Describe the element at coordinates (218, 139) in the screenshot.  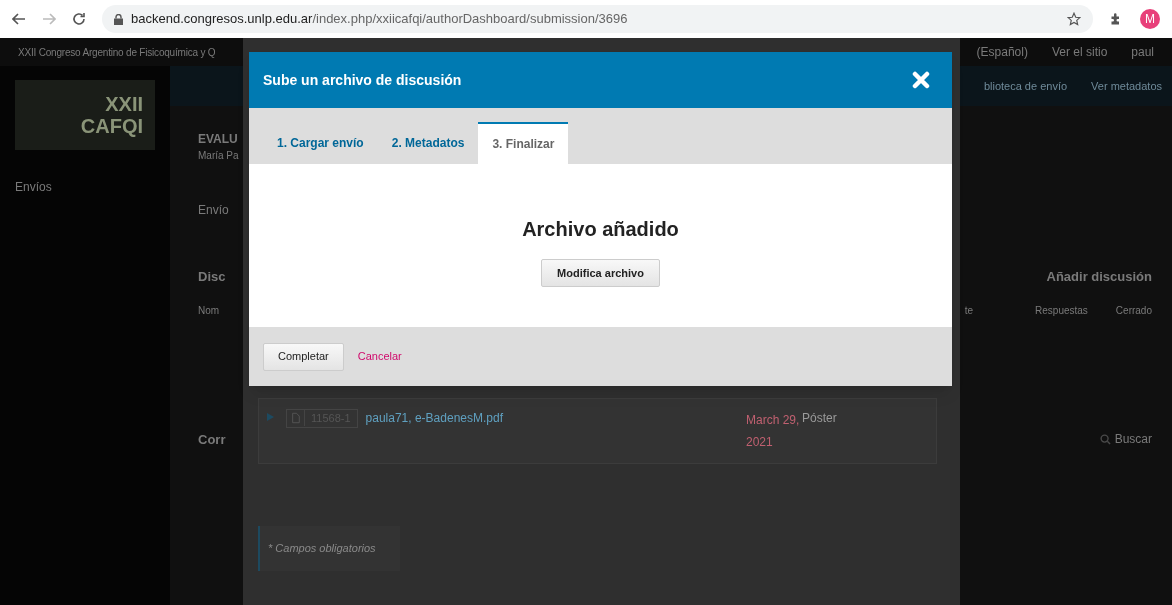
I see `submission-title: EVALU` at that location.